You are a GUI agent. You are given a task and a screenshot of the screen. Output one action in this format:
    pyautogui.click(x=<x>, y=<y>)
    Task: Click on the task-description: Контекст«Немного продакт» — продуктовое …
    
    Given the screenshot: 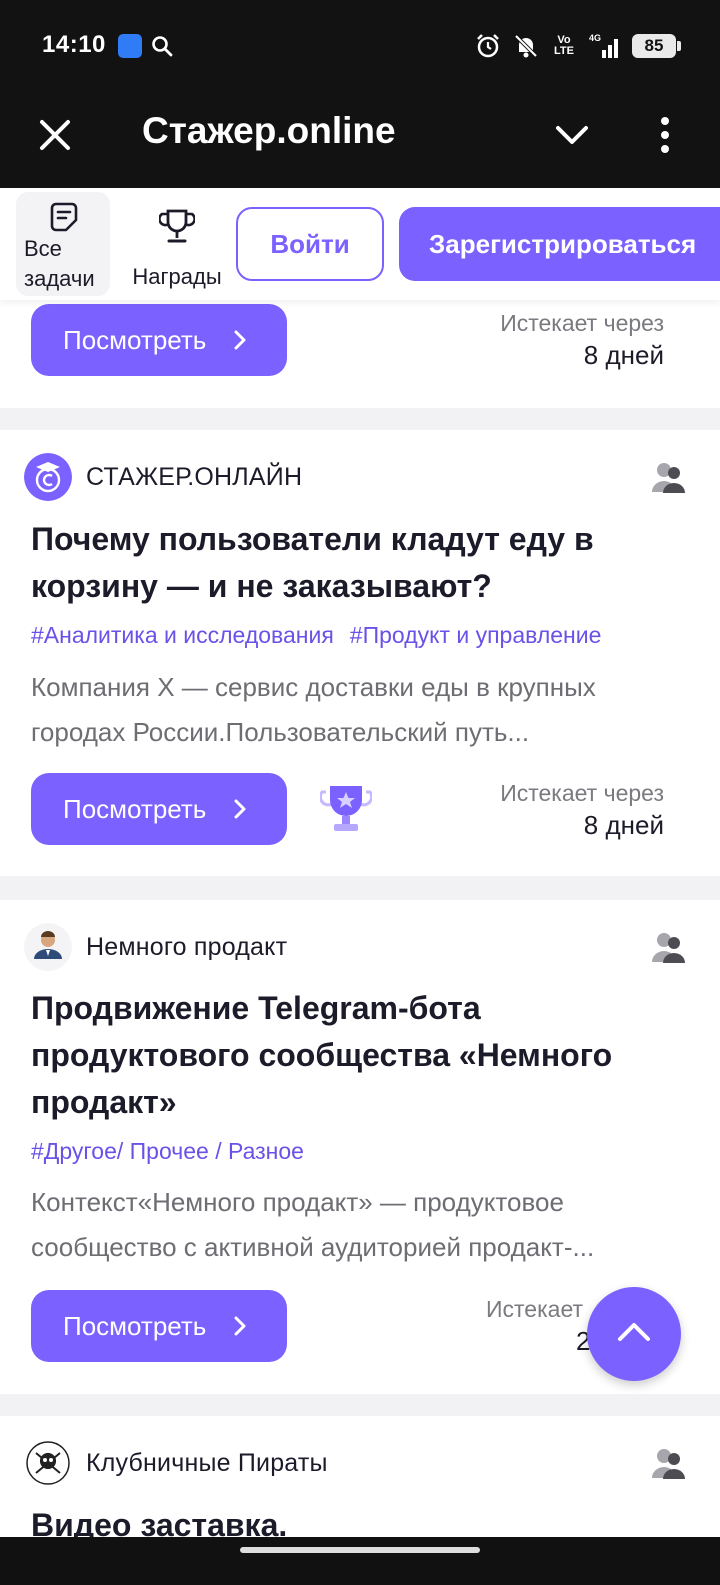 What is the action you would take?
    pyautogui.click(x=313, y=1224)
    